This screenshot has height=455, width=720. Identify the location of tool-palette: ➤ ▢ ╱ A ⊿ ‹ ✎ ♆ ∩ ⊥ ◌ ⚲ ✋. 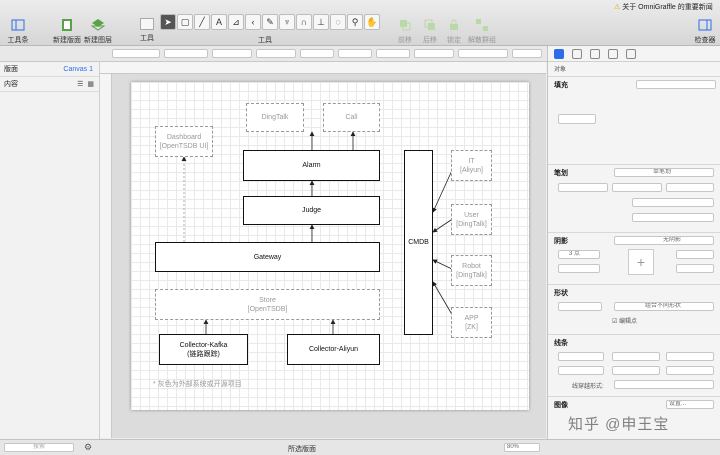
(270, 23).